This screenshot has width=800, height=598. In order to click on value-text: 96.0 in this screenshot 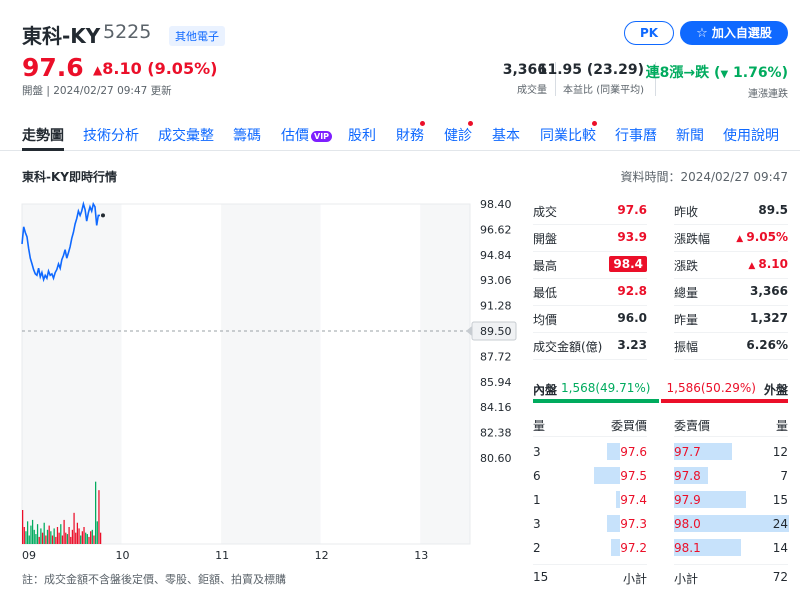, I will do `click(632, 318)`.